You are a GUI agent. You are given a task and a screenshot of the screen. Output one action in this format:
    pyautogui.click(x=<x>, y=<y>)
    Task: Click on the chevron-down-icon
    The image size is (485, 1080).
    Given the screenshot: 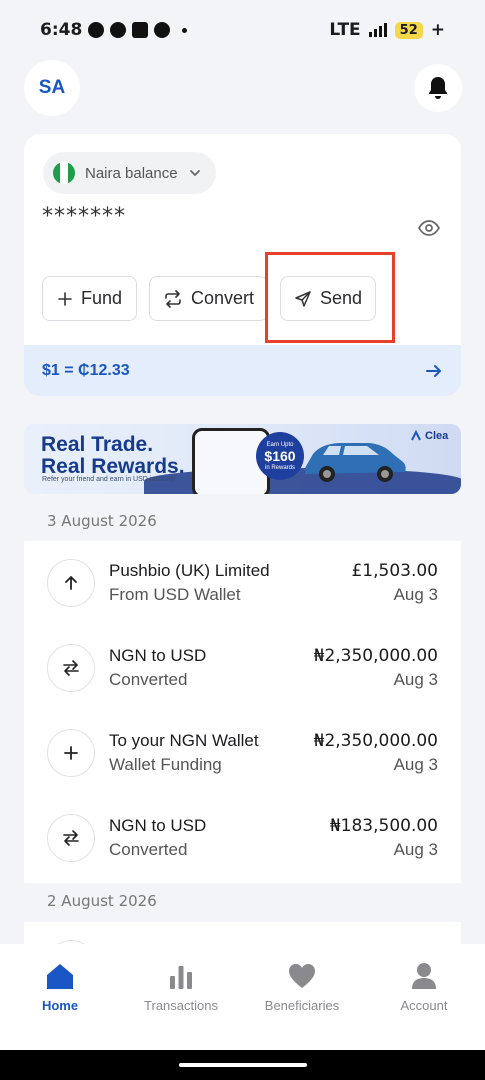 What is the action you would take?
    pyautogui.click(x=194, y=173)
    